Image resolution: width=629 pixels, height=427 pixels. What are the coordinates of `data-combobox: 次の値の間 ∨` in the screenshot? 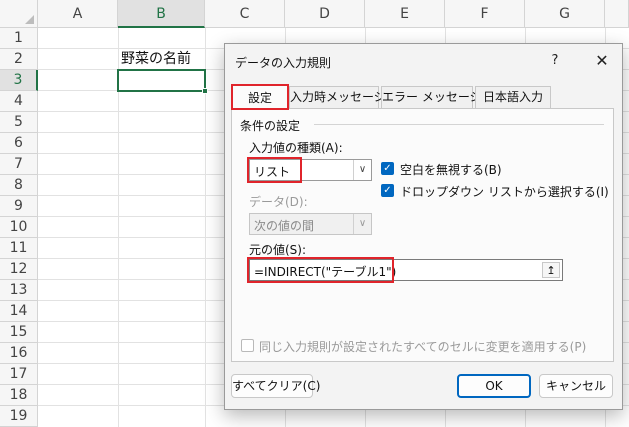 It's located at (310, 224).